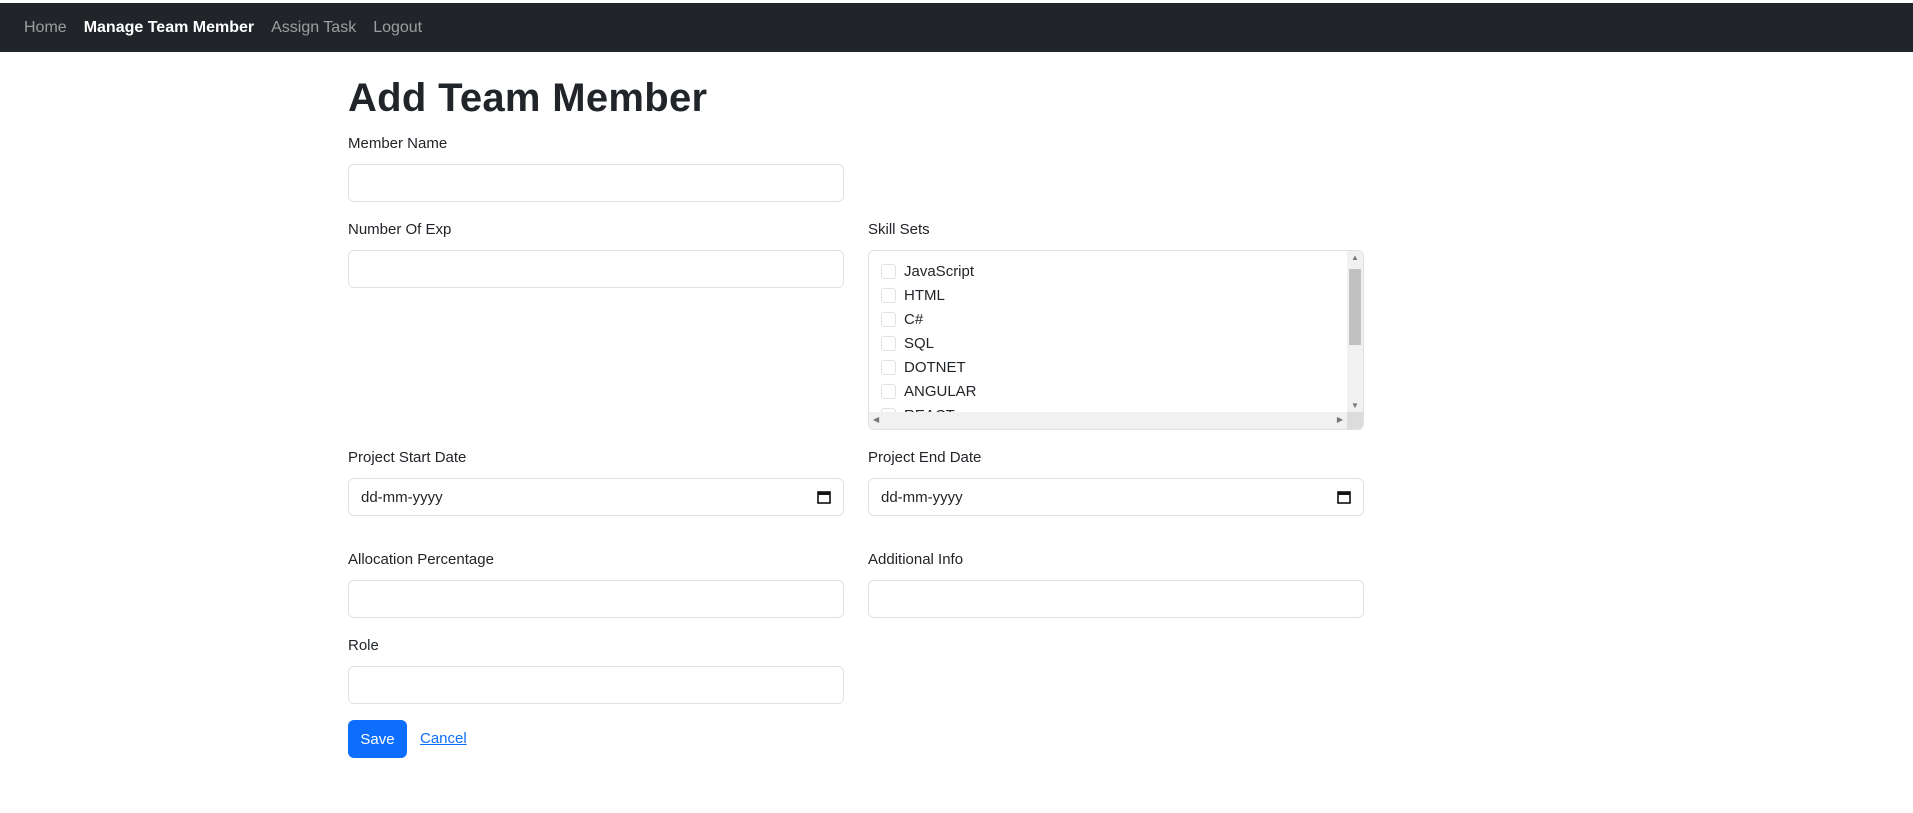  Describe the element at coordinates (939, 271) in the screenshot. I see `skill-option-label: JavaScript` at that location.